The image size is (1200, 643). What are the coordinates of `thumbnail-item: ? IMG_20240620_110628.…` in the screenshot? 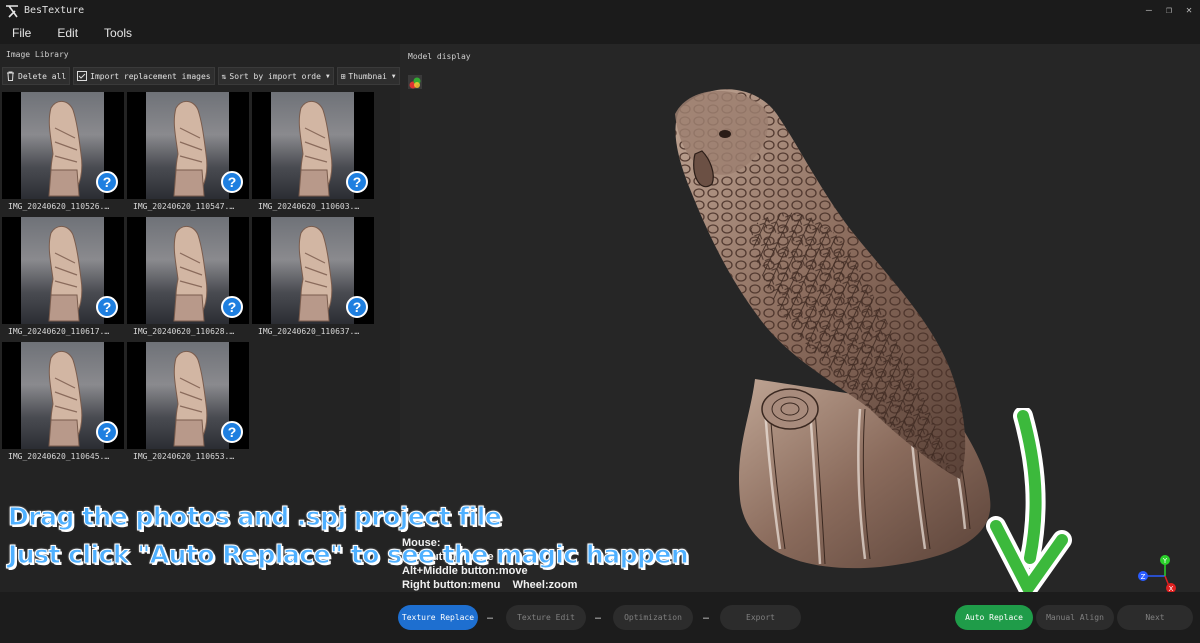 It's located at (188, 279).